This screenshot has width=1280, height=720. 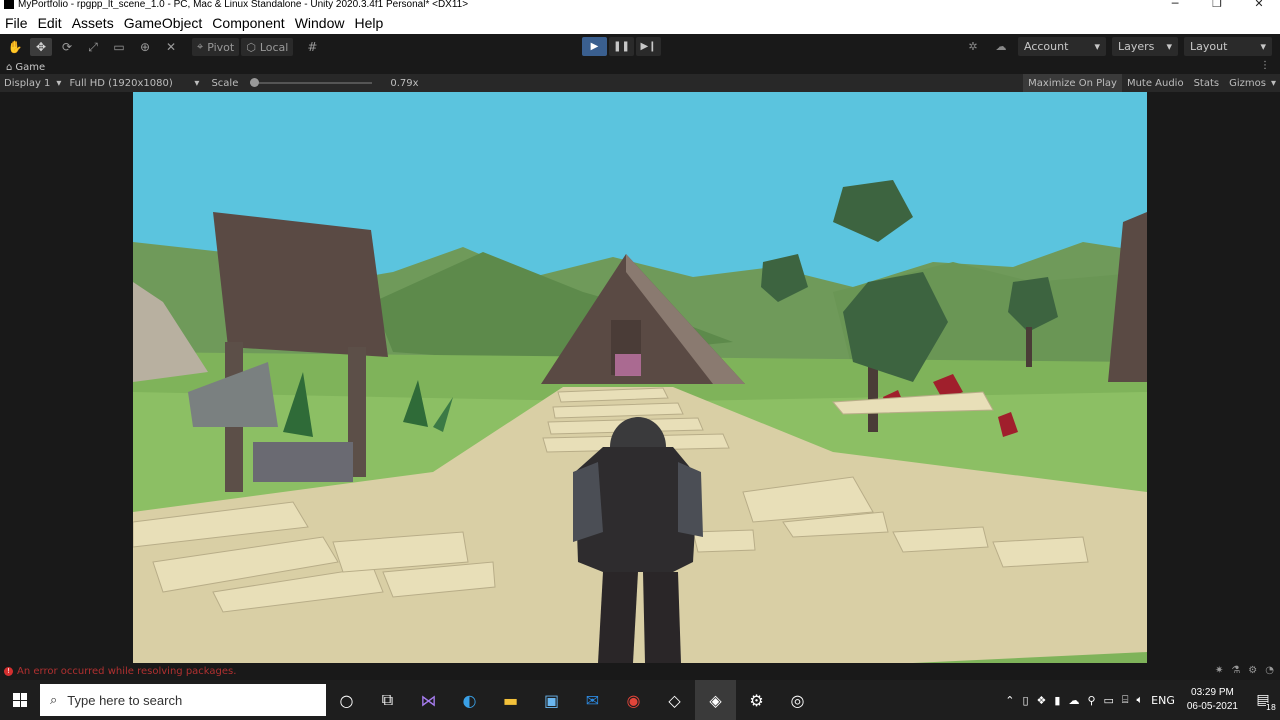 What do you see at coordinates (1209, 46) in the screenshot?
I see `layout-label: Layout` at bounding box center [1209, 46].